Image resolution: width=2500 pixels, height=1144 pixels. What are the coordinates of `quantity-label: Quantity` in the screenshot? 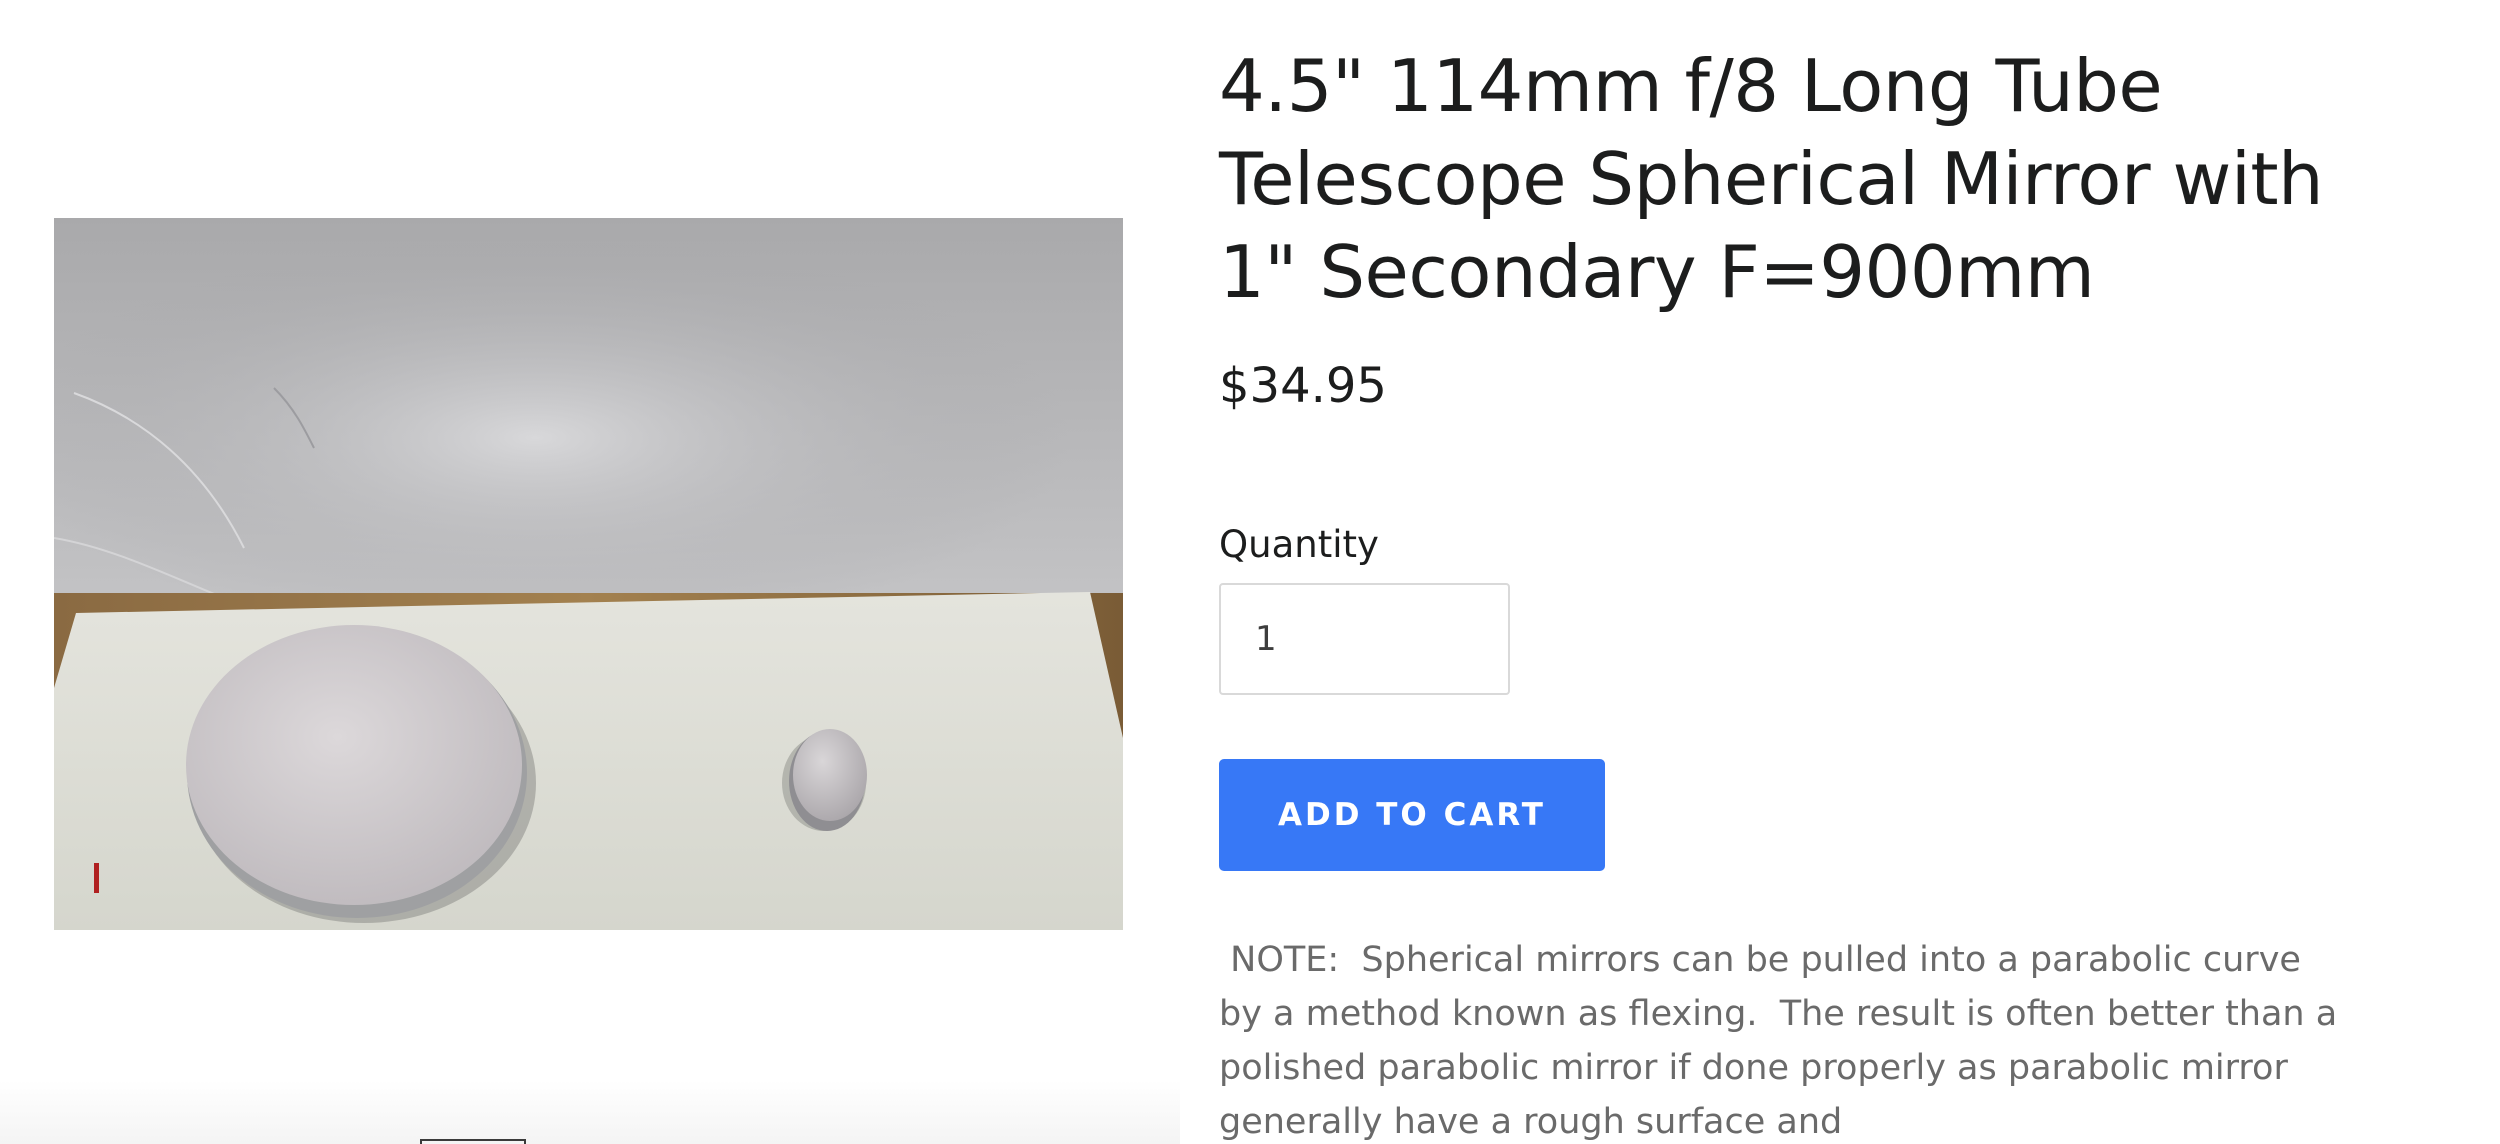 It's located at (1299, 544).